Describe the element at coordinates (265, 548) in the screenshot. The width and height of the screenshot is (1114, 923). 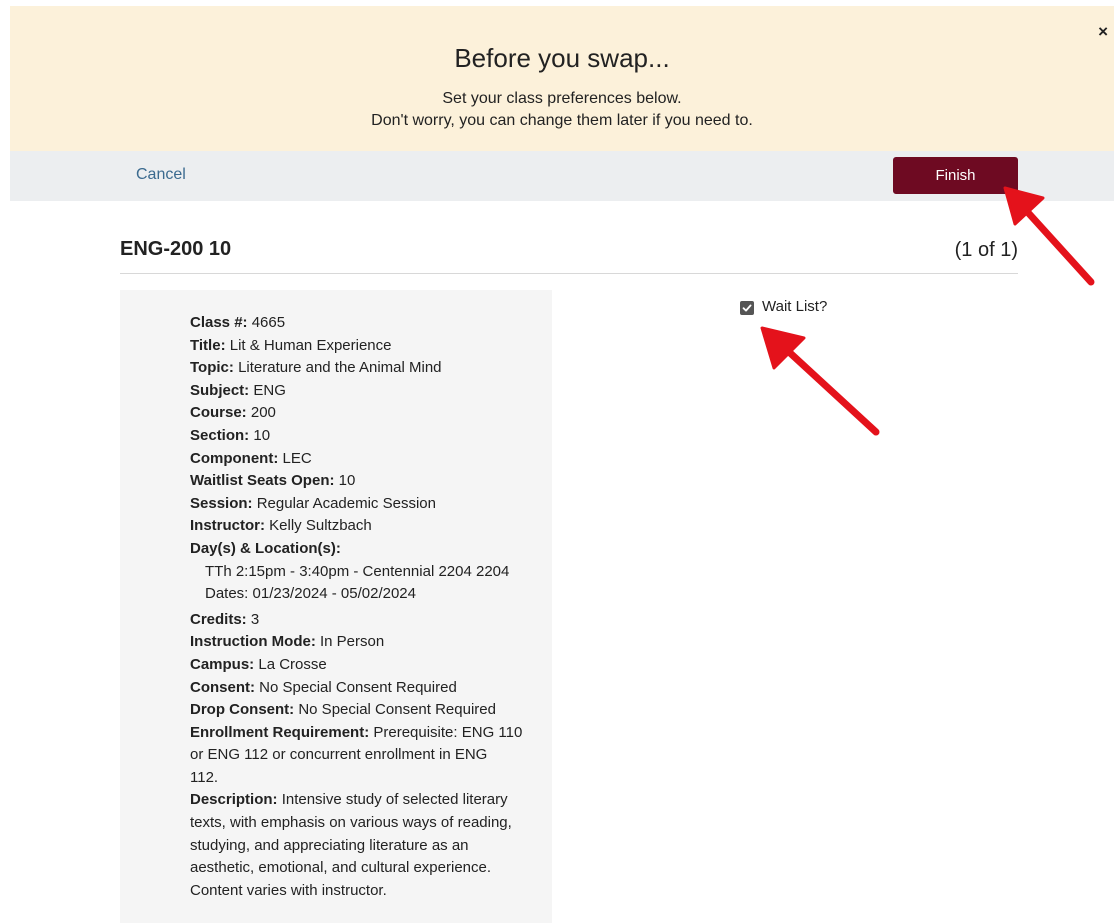
I see `detail-label: Day(s) & Location(s):` at that location.